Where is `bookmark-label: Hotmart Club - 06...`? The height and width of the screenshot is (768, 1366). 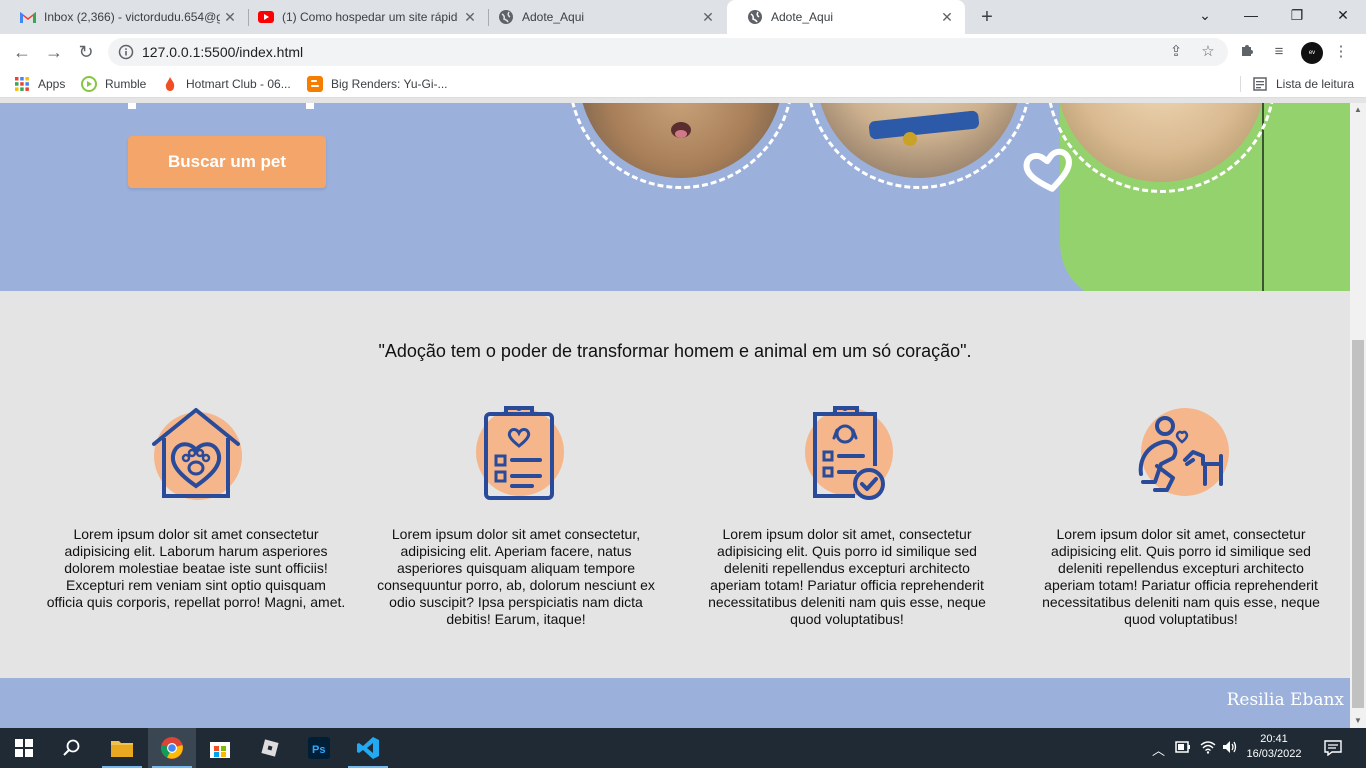
bookmark-label: Hotmart Club - 06... is located at coordinates (238, 84).